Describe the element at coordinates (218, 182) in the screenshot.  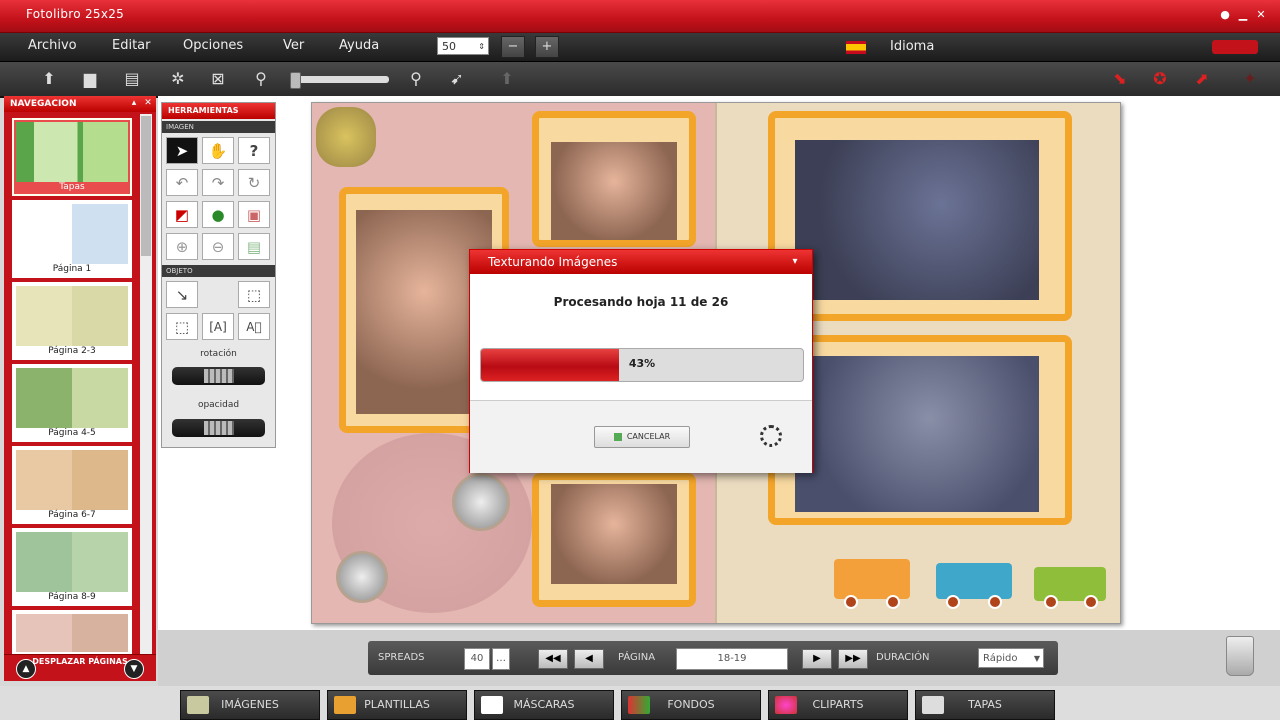
I see `rotate-right-icon: ↷` at that location.